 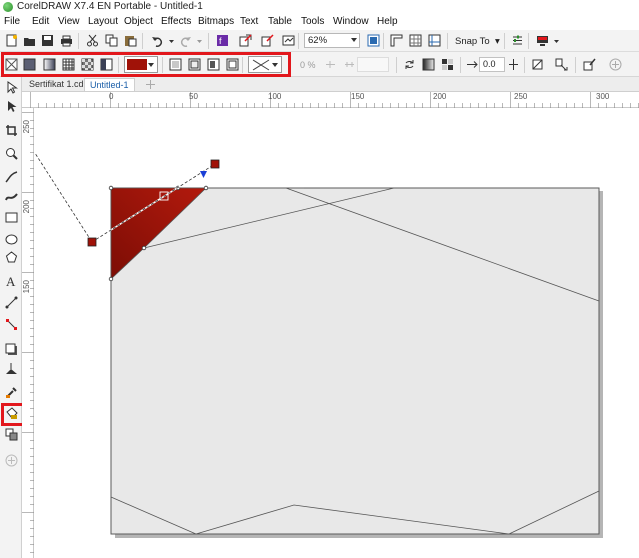 I want to click on tab-sertifikat: Sertifikat 1.cdr, so click(x=58, y=84).